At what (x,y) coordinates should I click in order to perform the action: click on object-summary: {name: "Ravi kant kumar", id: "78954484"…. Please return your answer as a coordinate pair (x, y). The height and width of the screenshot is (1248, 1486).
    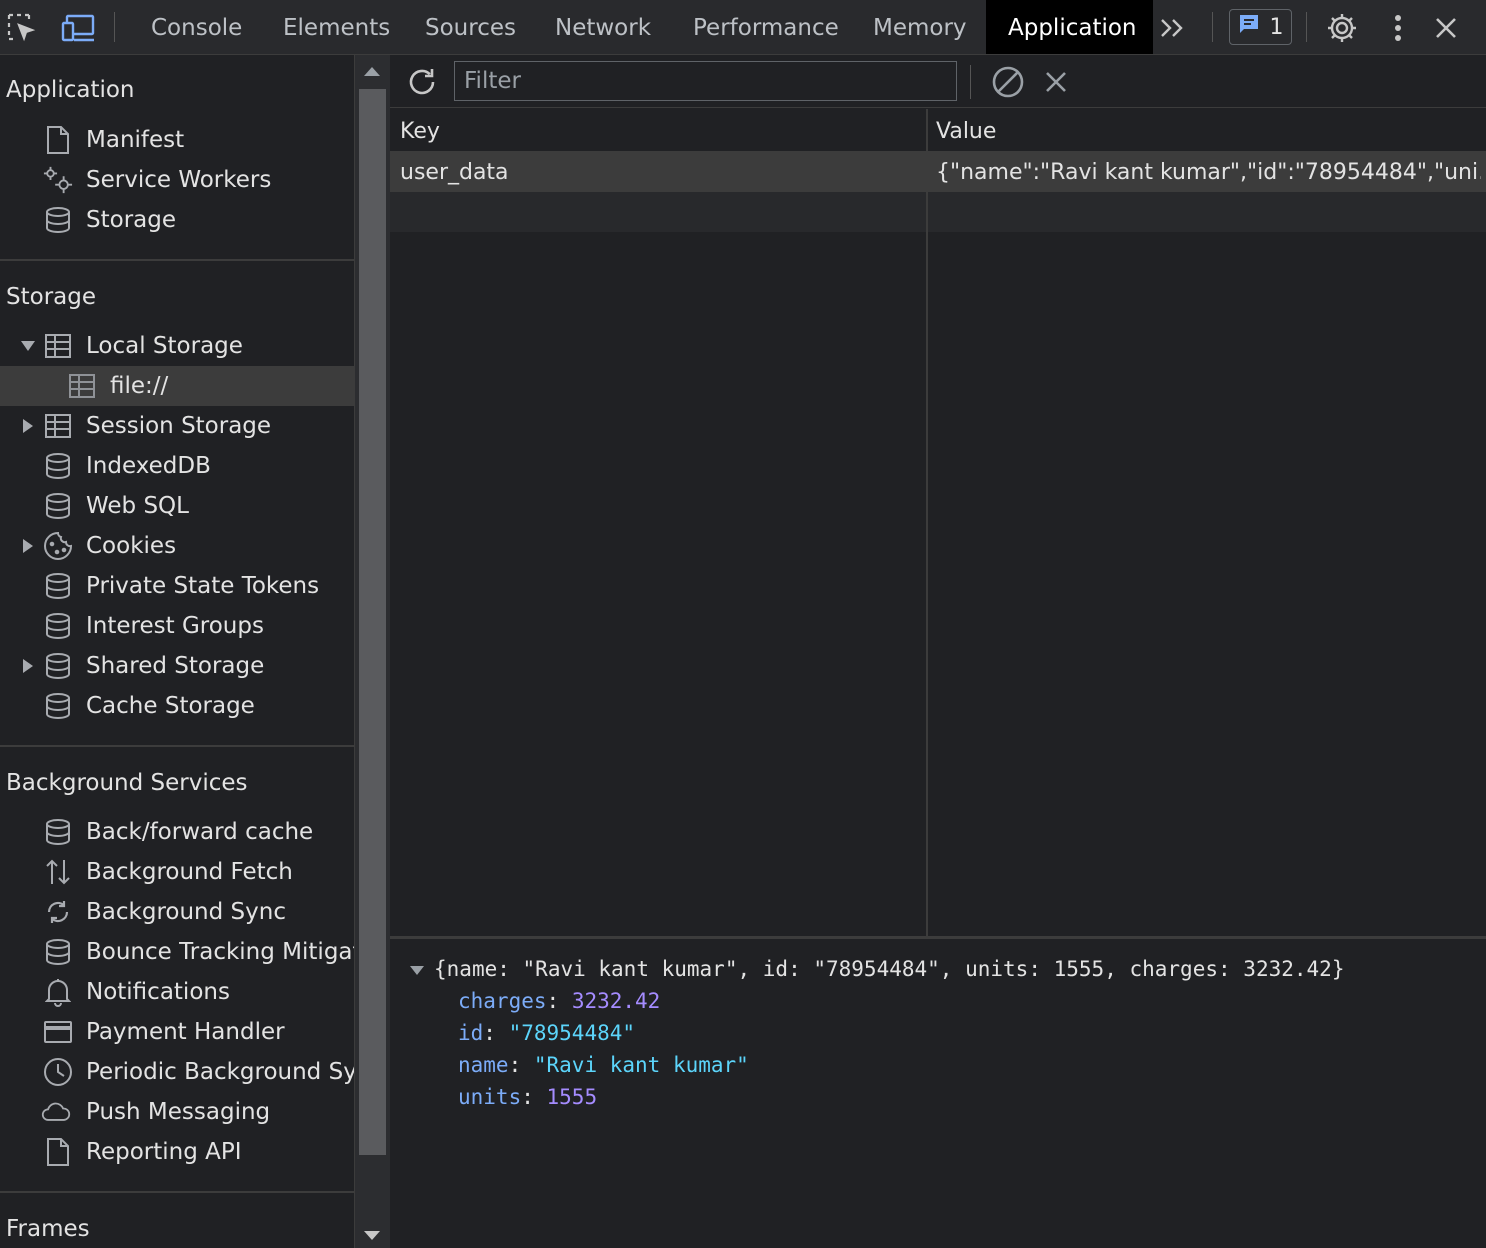
    Looking at the image, I should click on (889, 969).